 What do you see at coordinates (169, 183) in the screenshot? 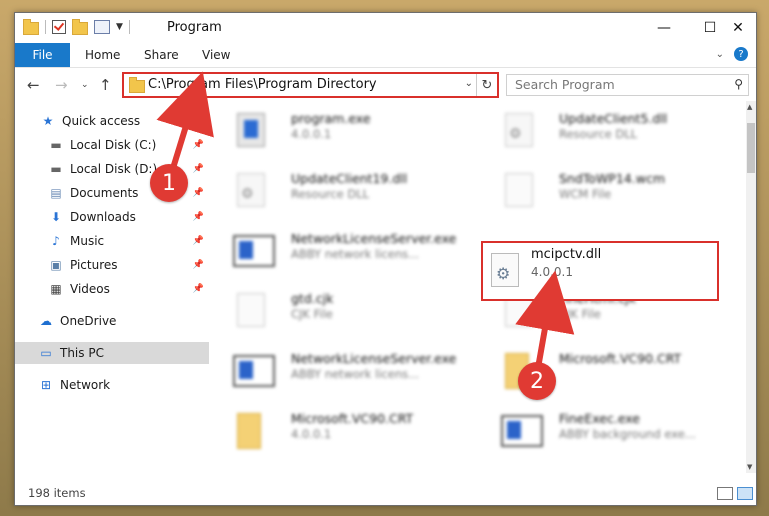
I see `step-badge-1: 1` at bounding box center [169, 183].